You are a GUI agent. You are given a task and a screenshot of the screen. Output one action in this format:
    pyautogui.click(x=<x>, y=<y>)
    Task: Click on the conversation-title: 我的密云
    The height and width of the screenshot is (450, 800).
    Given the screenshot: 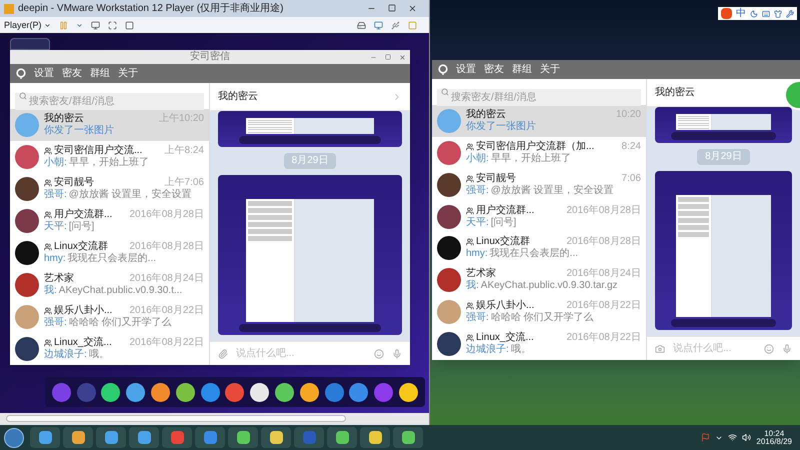 What is the action you would take?
    pyautogui.click(x=238, y=97)
    